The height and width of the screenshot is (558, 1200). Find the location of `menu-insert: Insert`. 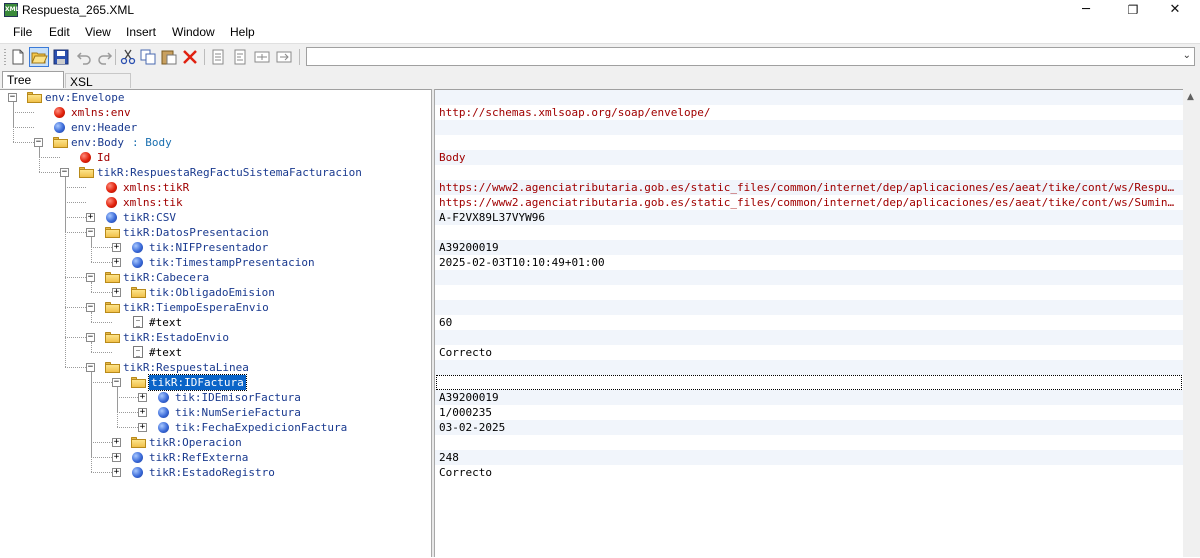

menu-insert: Insert is located at coordinates (141, 32).